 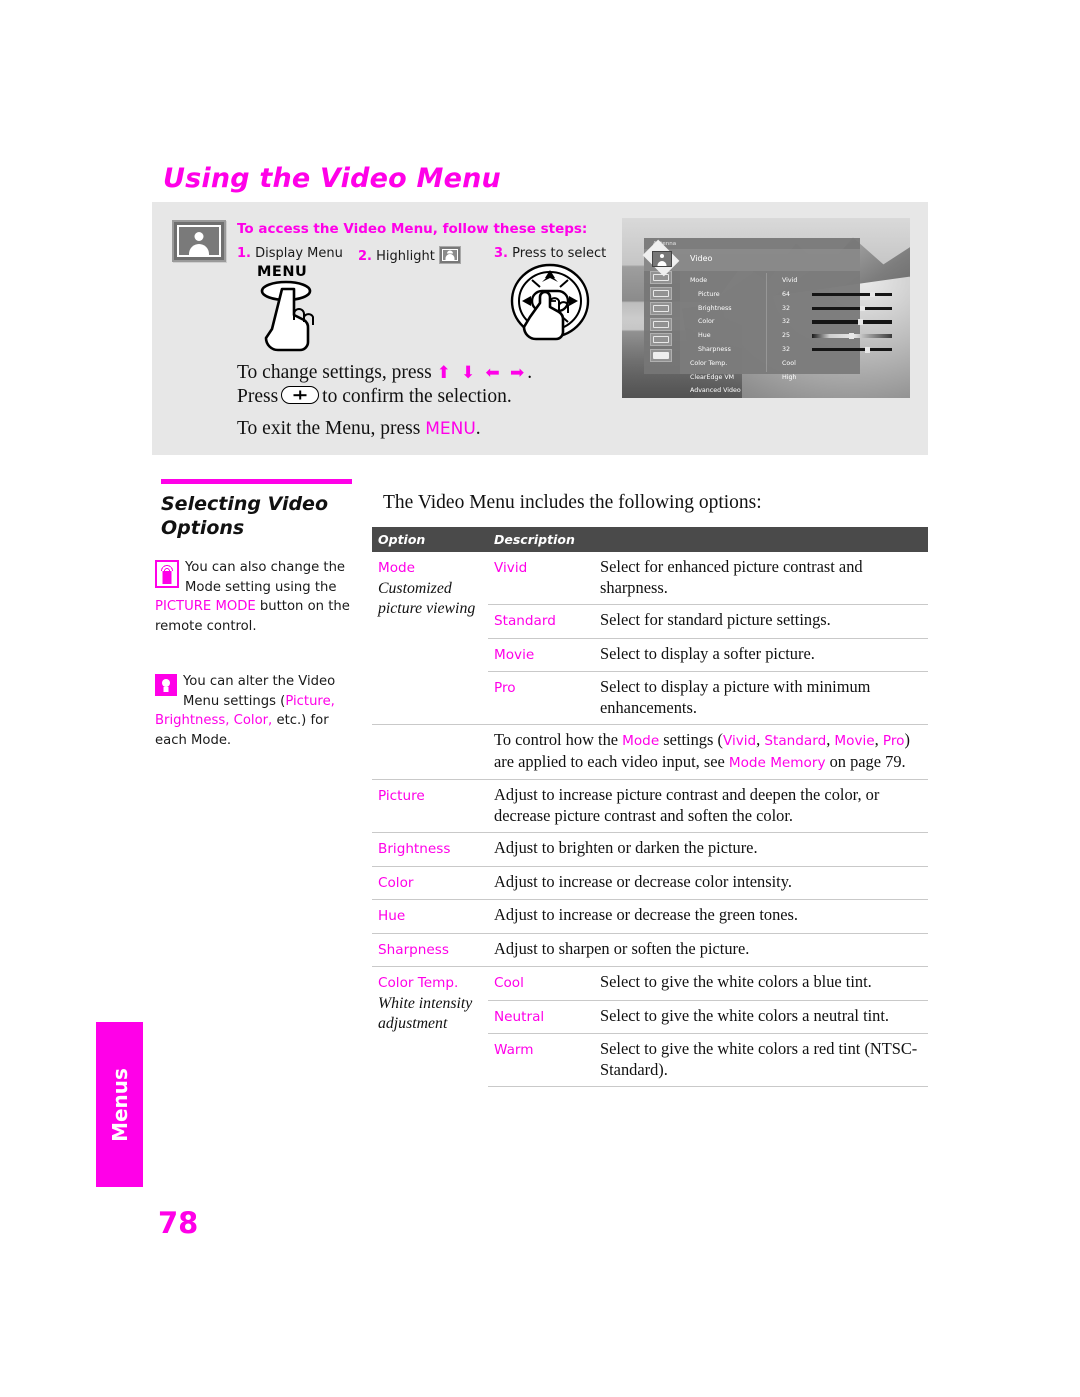 I want to click on instruction-confirm: Press to confirm the selection., so click(x=374, y=397).